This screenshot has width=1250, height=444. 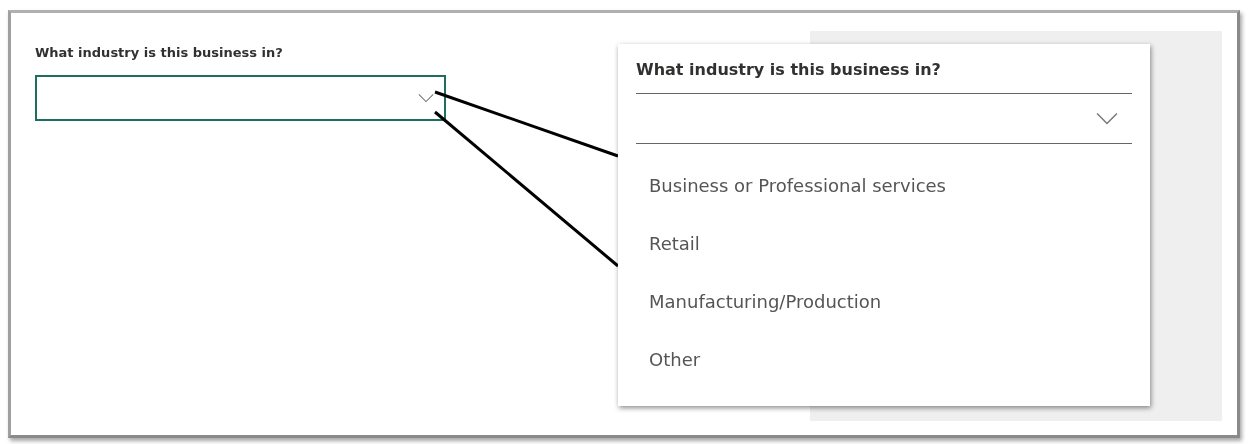 What do you see at coordinates (668, 359) in the screenshot?
I see `dropdown-option: Other` at bounding box center [668, 359].